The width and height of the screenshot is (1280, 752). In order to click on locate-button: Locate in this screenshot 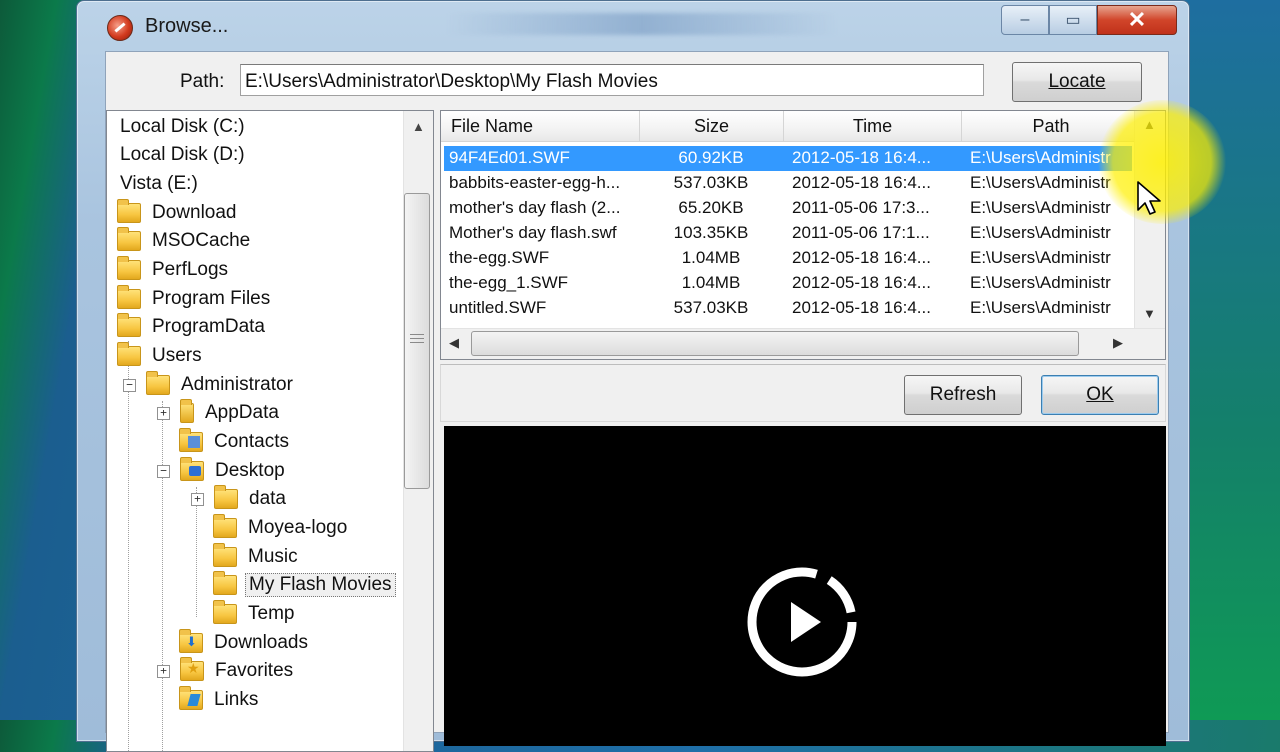, I will do `click(1077, 82)`.